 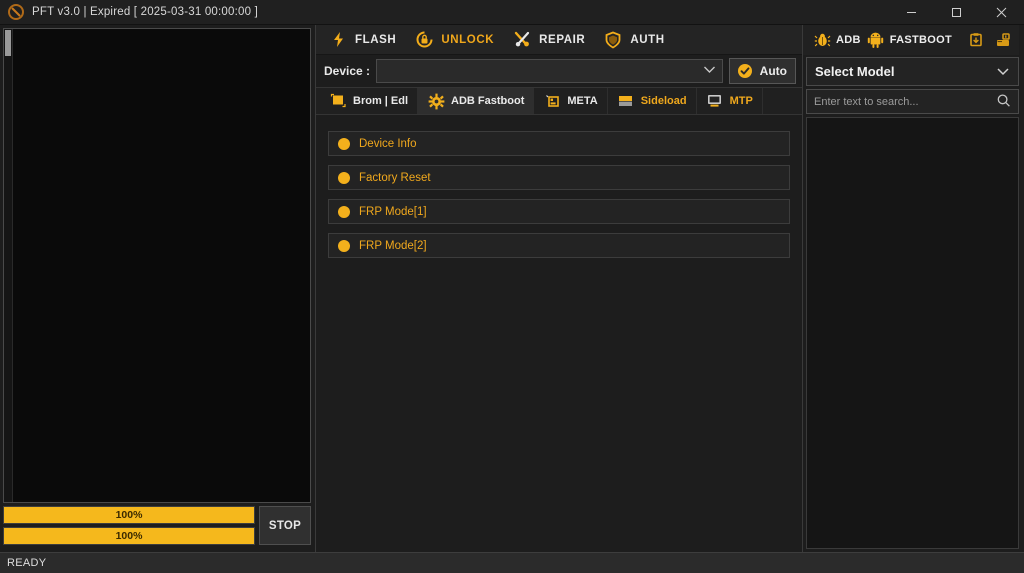 I want to click on terminal-icon, so click(x=552, y=101).